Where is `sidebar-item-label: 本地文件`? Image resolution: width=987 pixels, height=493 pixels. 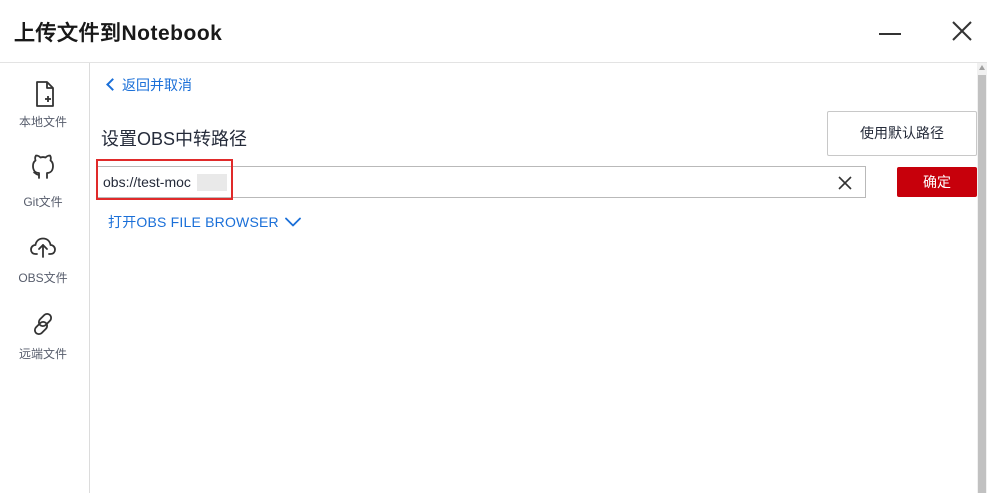
sidebar-item-label: 本地文件 is located at coordinates (42, 122).